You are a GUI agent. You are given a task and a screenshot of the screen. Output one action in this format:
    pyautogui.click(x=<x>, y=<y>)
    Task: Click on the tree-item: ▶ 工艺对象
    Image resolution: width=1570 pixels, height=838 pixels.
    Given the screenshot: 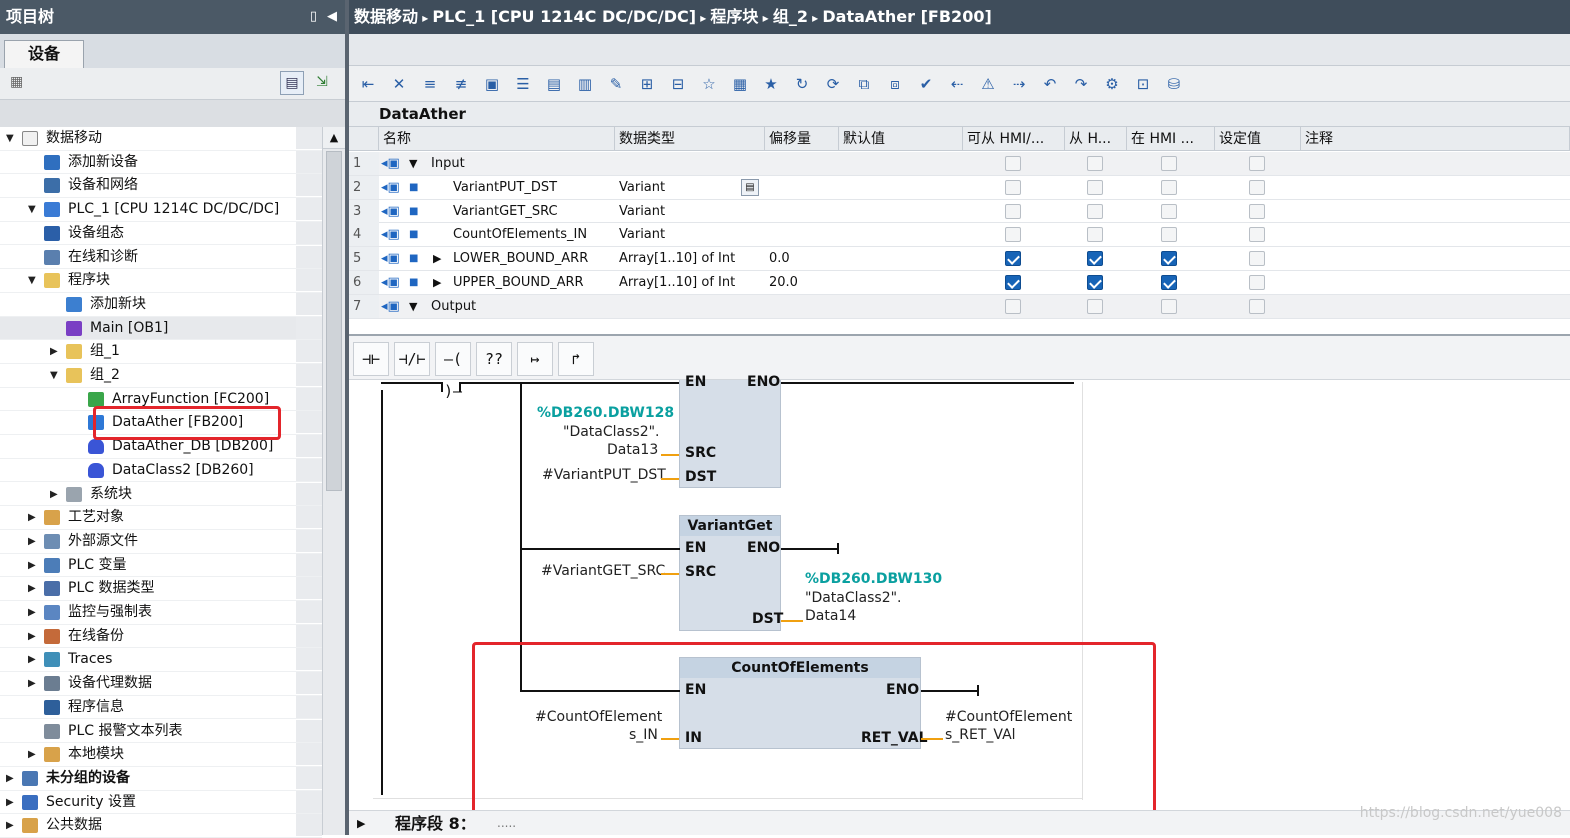 What is the action you would take?
    pyautogui.click(x=161, y=518)
    